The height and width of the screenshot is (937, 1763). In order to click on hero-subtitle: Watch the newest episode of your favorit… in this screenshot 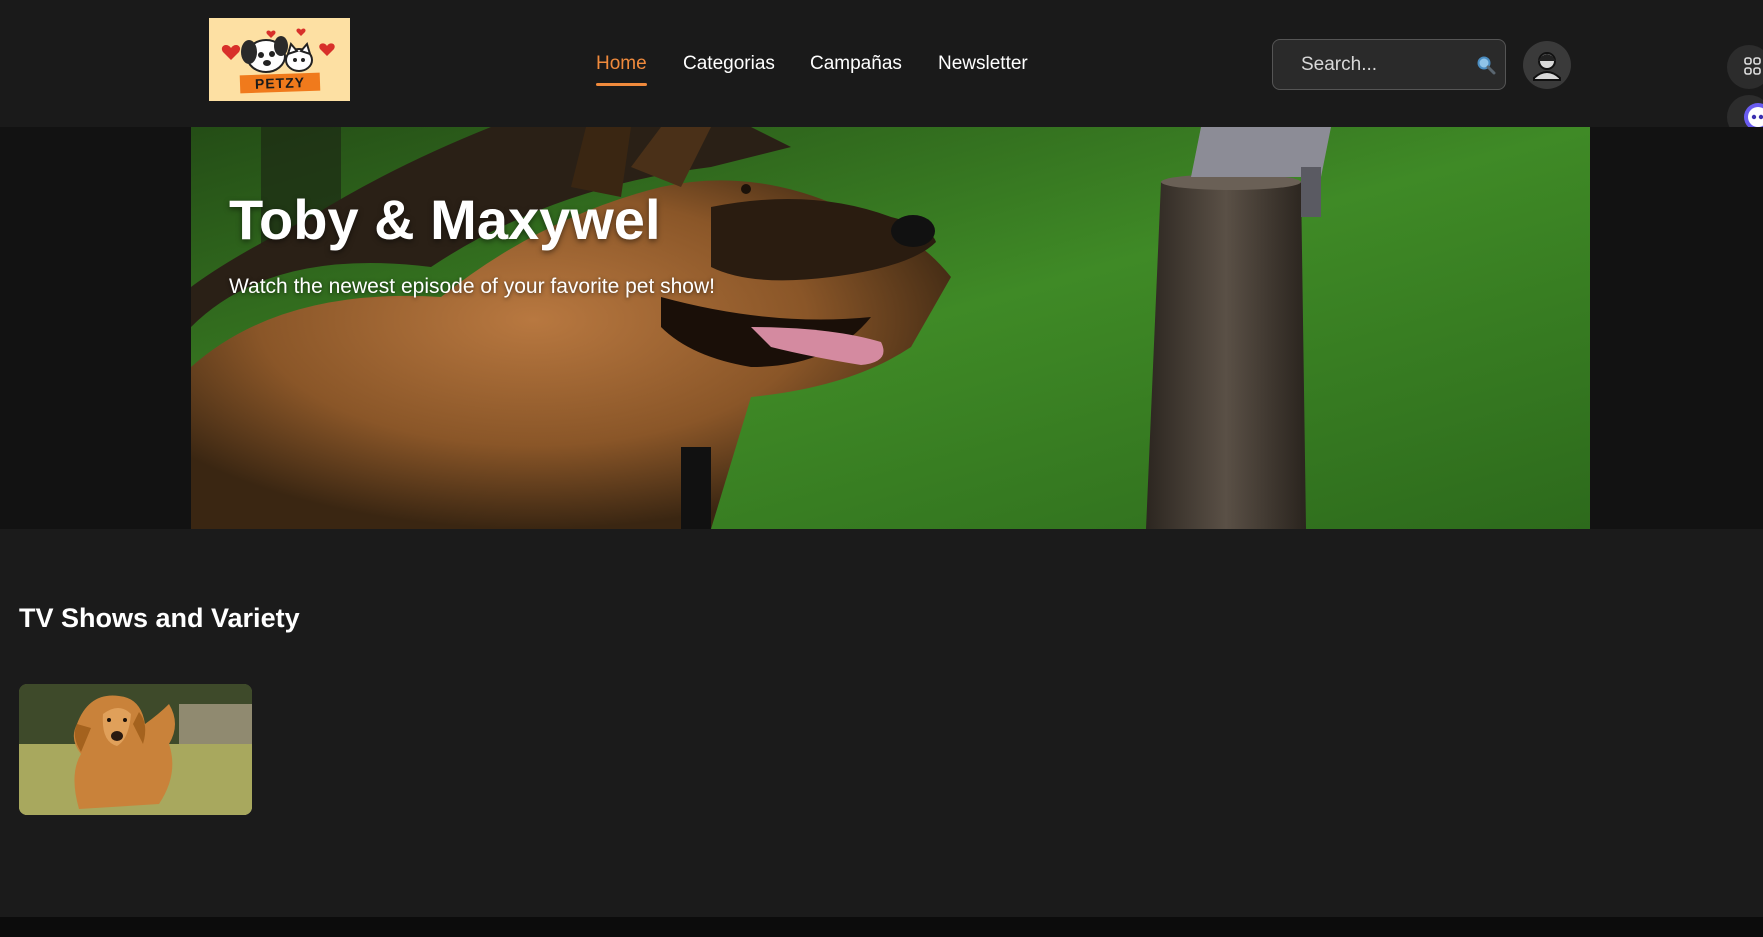, I will do `click(472, 286)`.